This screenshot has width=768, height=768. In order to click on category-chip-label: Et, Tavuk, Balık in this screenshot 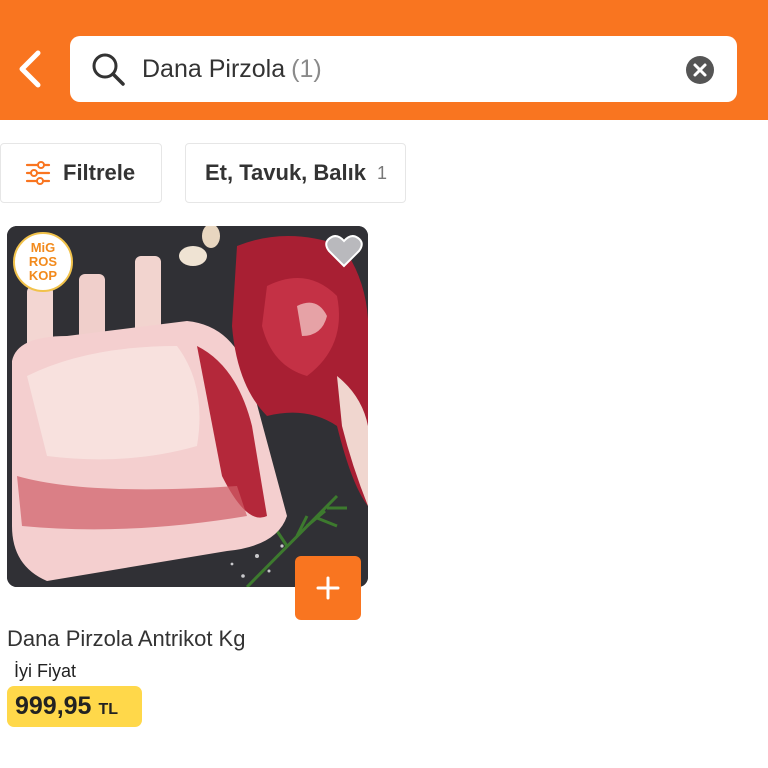, I will do `click(285, 172)`.